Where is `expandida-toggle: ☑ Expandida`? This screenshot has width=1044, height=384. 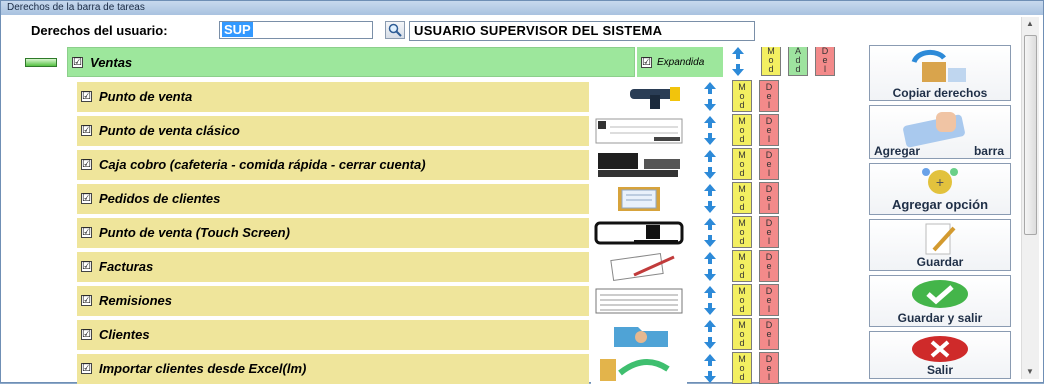 expandida-toggle: ☑ Expandida is located at coordinates (680, 62).